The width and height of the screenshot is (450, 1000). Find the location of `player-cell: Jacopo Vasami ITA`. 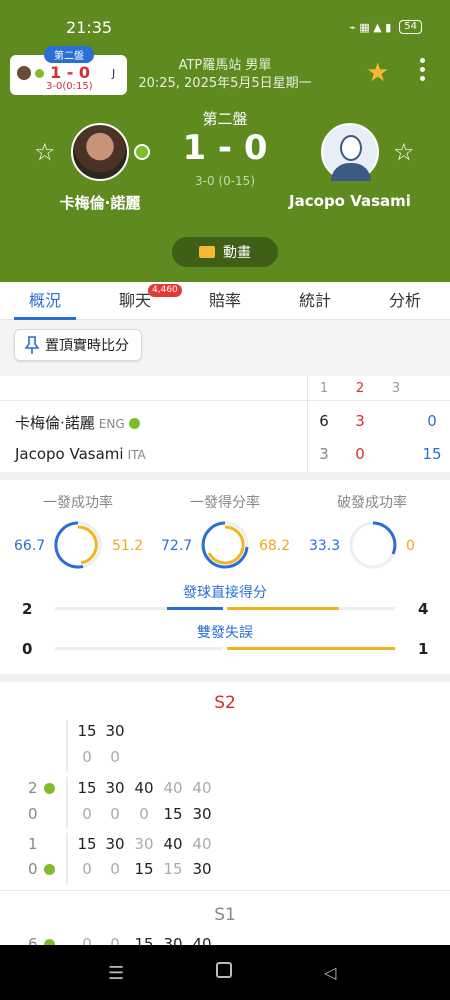

player-cell: Jacopo Vasami ITA is located at coordinates (80, 454).